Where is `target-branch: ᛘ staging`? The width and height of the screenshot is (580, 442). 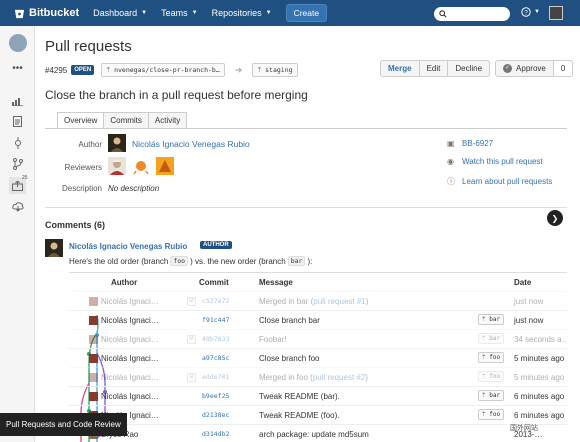 target-branch: ᛘ staging is located at coordinates (275, 70).